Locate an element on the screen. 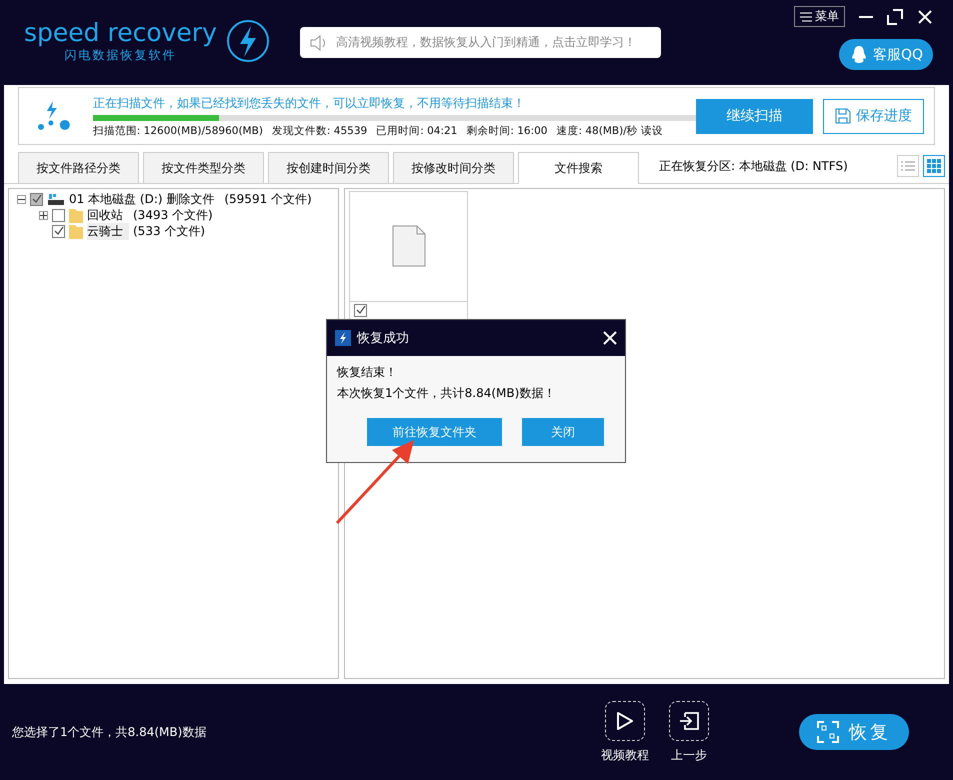 Image resolution: width=953 pixels, height=780 pixels. grid-icon is located at coordinates (934, 166).